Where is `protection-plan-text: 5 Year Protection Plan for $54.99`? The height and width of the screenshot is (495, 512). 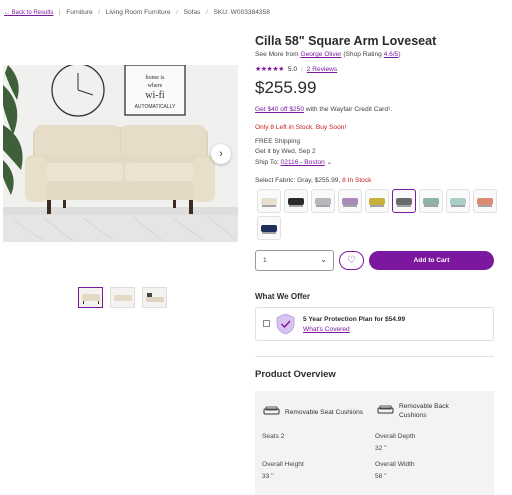
protection-plan-text: 5 Year Protection Plan for $54.99 is located at coordinates (354, 319).